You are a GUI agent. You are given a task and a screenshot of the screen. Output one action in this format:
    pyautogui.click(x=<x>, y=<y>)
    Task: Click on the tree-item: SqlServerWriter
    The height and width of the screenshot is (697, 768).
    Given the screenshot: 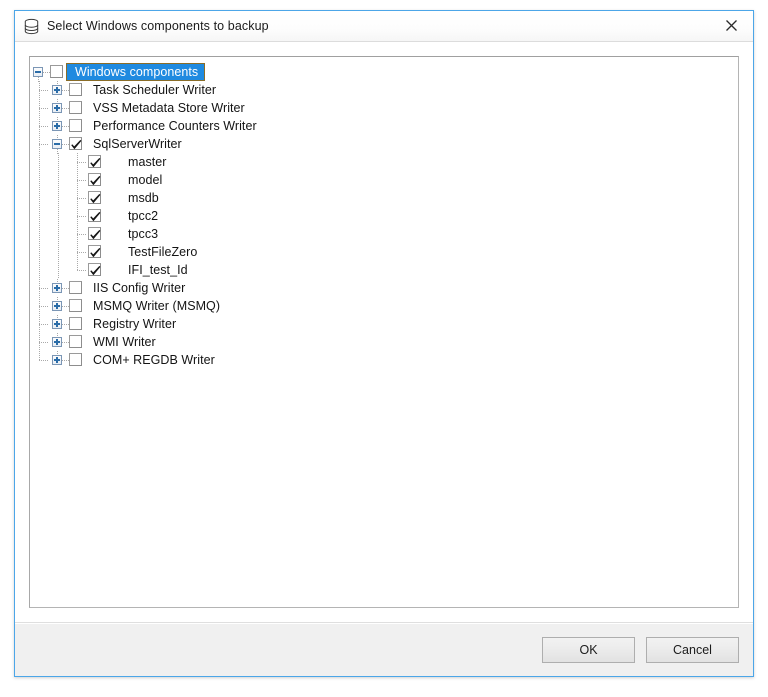 What is the action you would take?
    pyautogui.click(x=384, y=144)
    